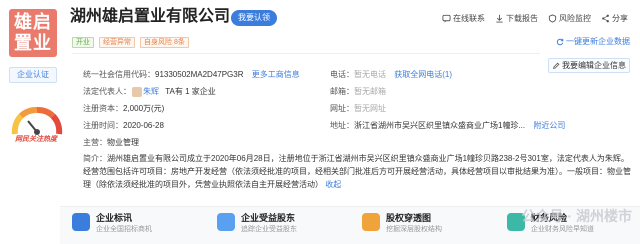 This screenshot has width=640, height=244. Describe the element at coordinates (144, 108) in the screenshot. I see `capital-value: 2,000万(元)` at that location.